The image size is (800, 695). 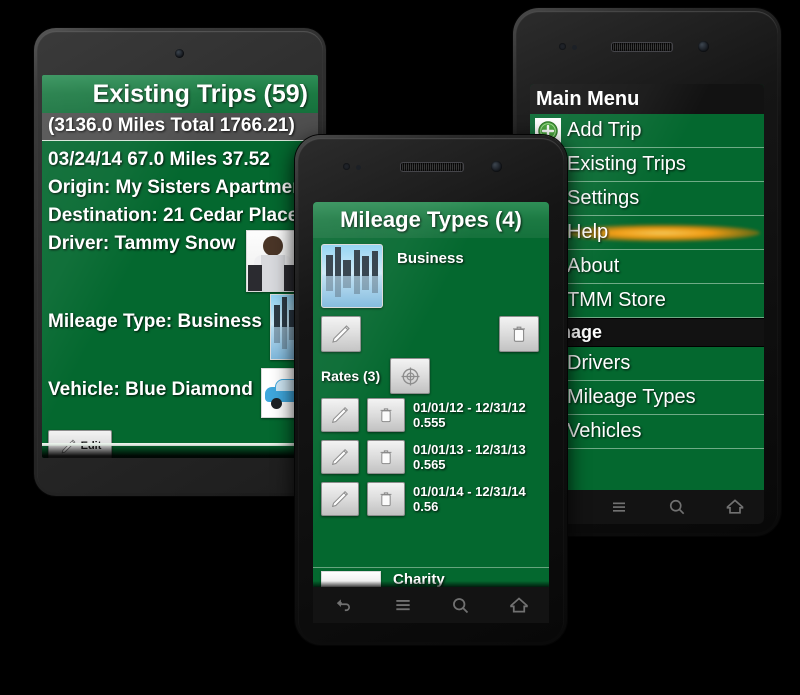 I want to click on center-phone-softkeys, so click(x=431, y=605).